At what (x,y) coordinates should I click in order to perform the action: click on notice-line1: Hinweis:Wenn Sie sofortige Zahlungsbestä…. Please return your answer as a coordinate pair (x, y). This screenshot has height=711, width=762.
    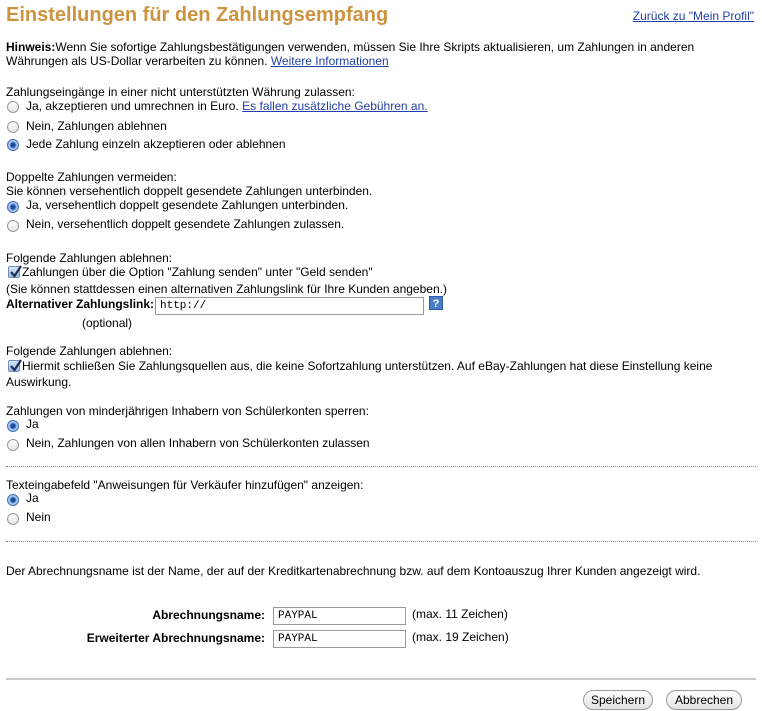
    Looking at the image, I should click on (350, 47).